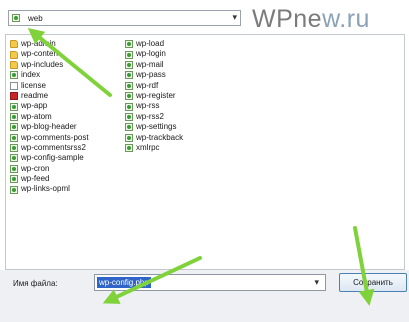  I want to click on file-item: wp-commentsrss2, so click(49, 148).